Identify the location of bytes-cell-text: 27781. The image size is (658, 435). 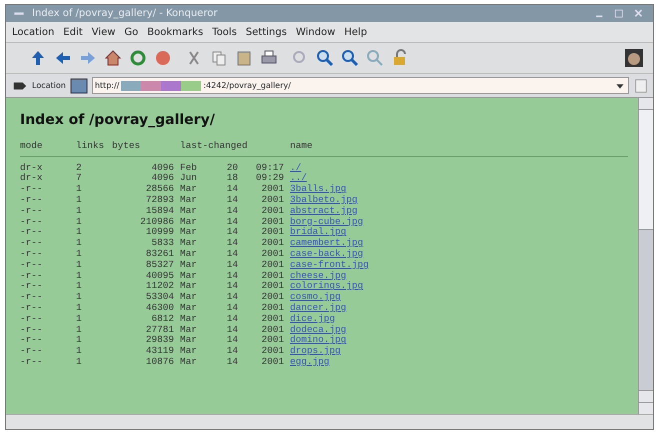
(159, 330).